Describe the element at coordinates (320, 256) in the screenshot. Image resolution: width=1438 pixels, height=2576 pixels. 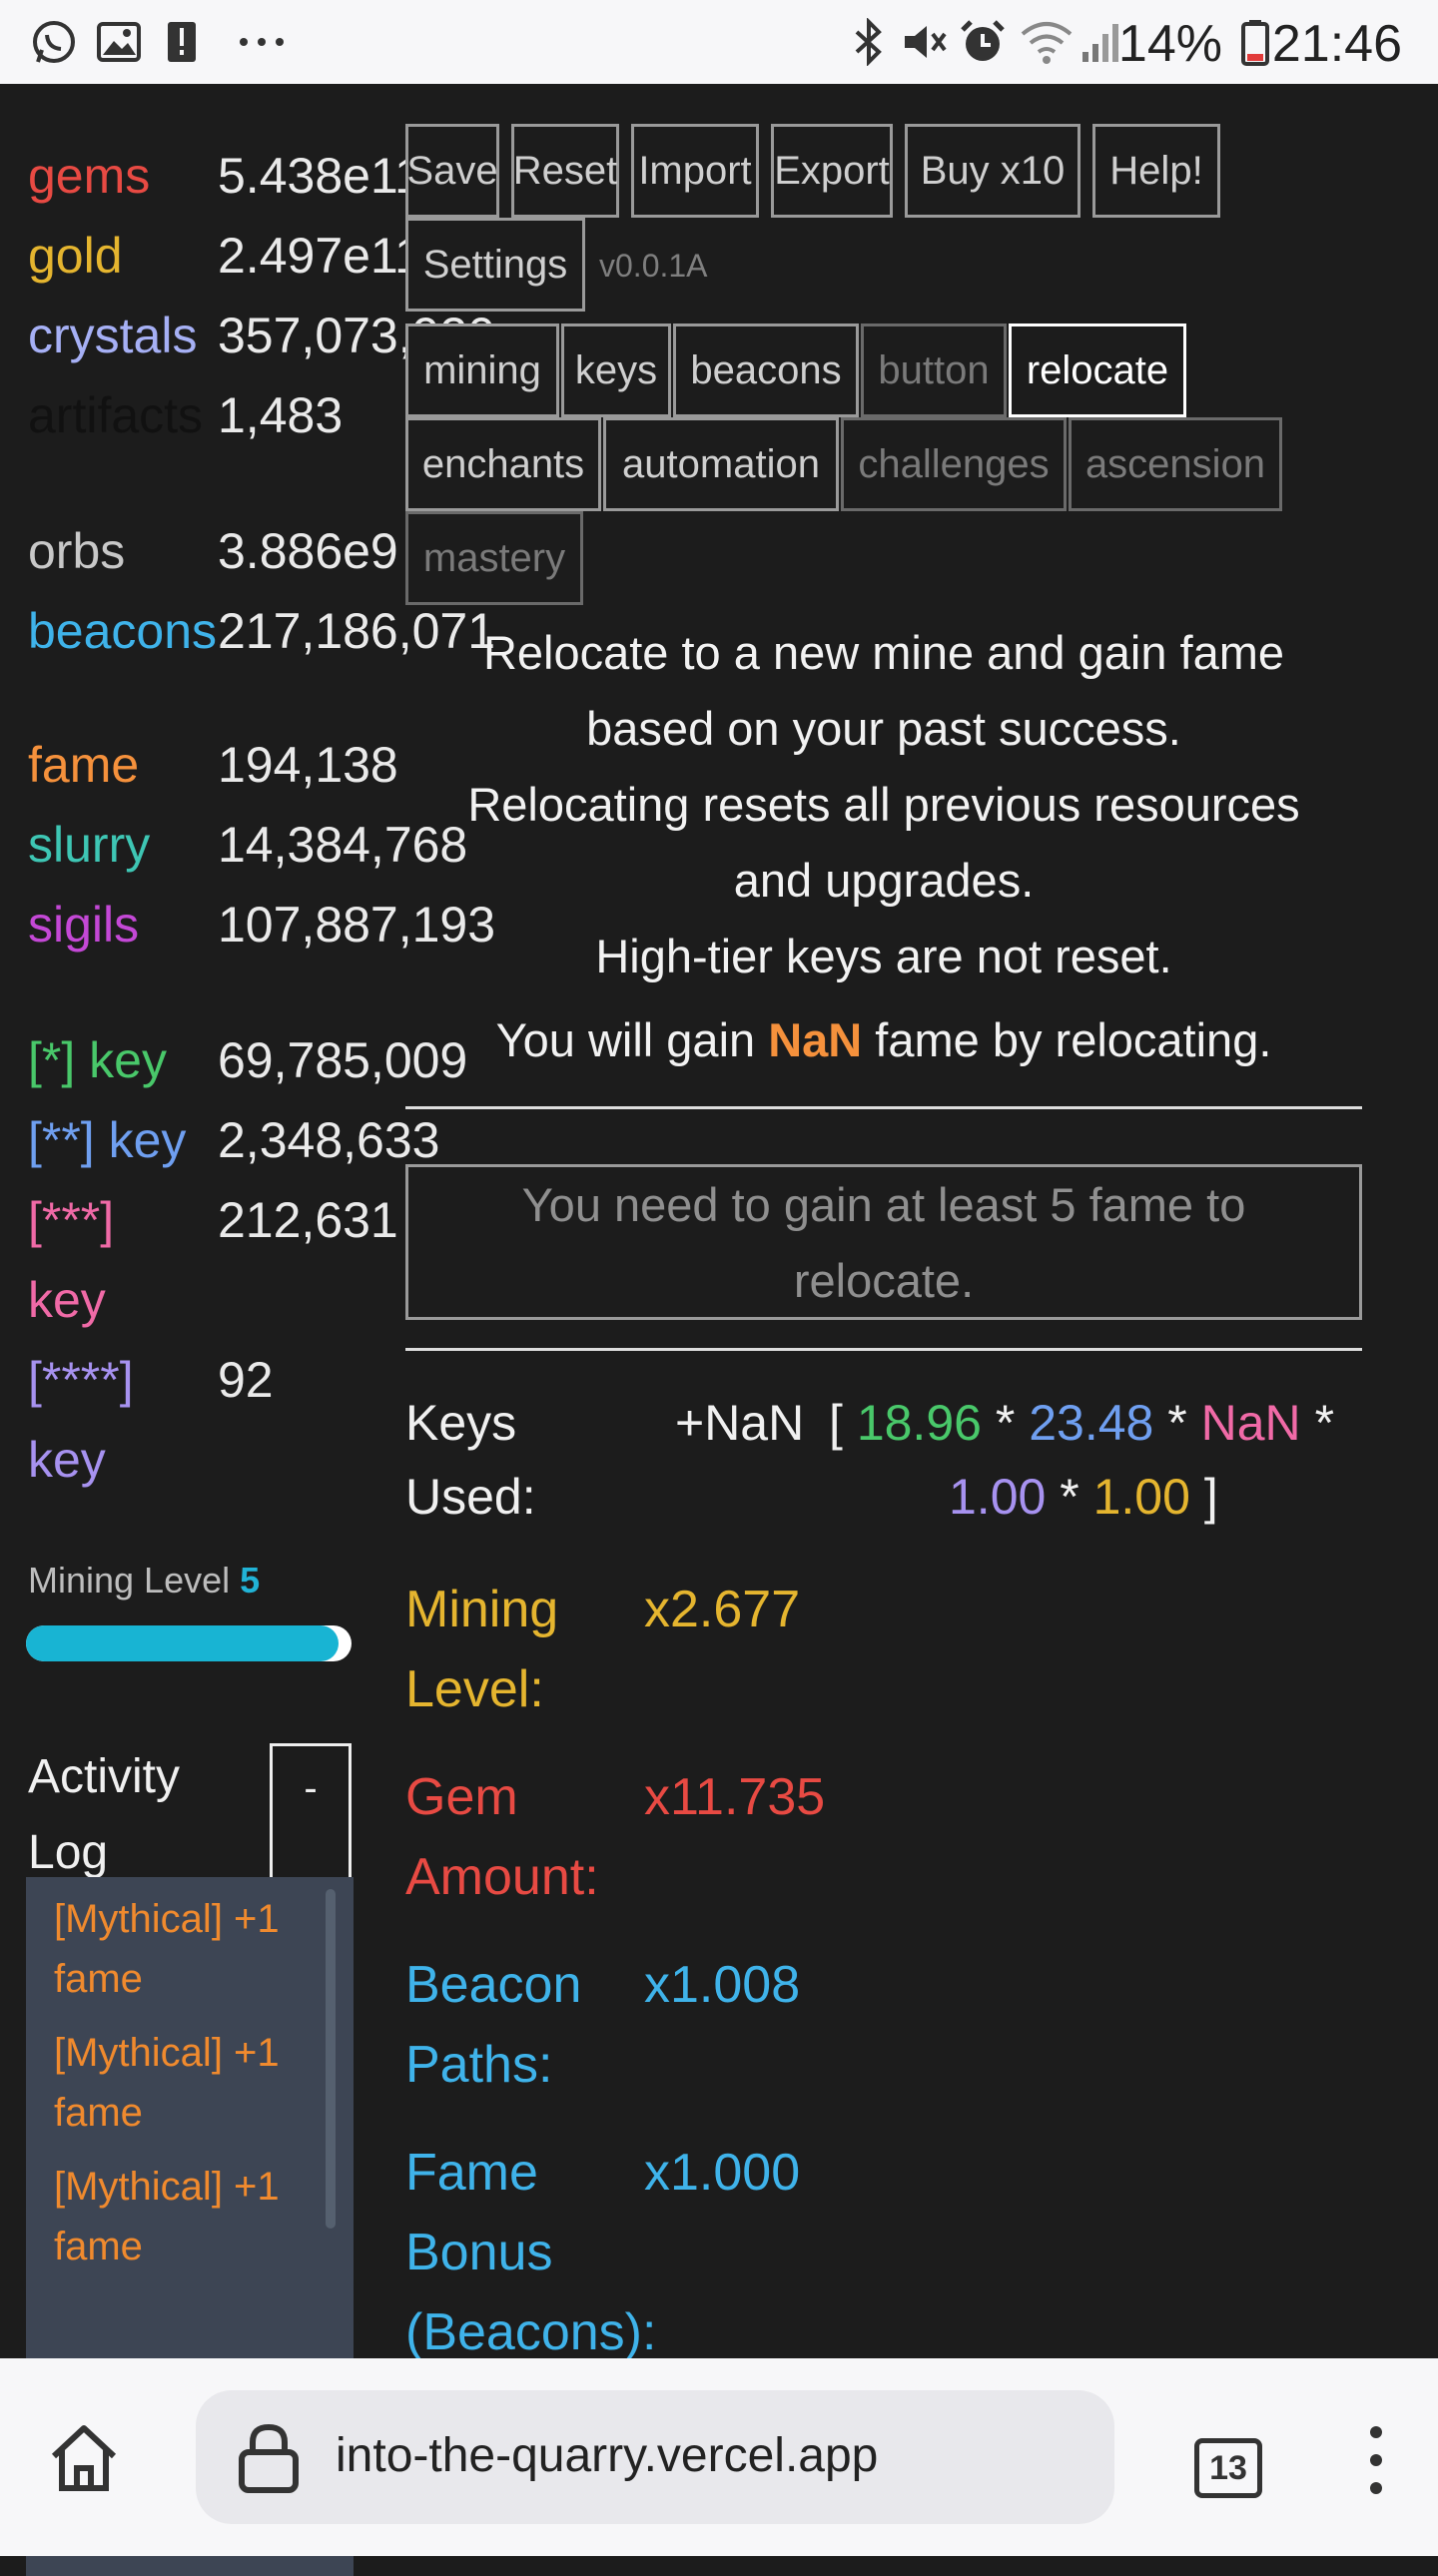
I see `resource-gold-value: 2.497e11` at that location.